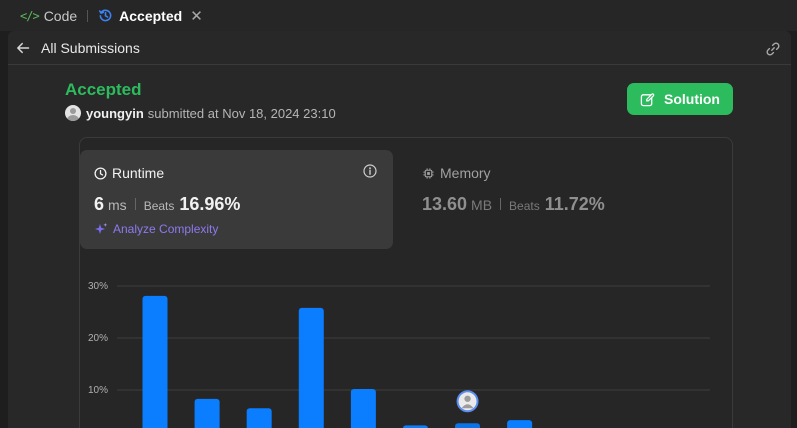 The height and width of the screenshot is (428, 797). I want to click on memory-unit: MB, so click(482, 205).